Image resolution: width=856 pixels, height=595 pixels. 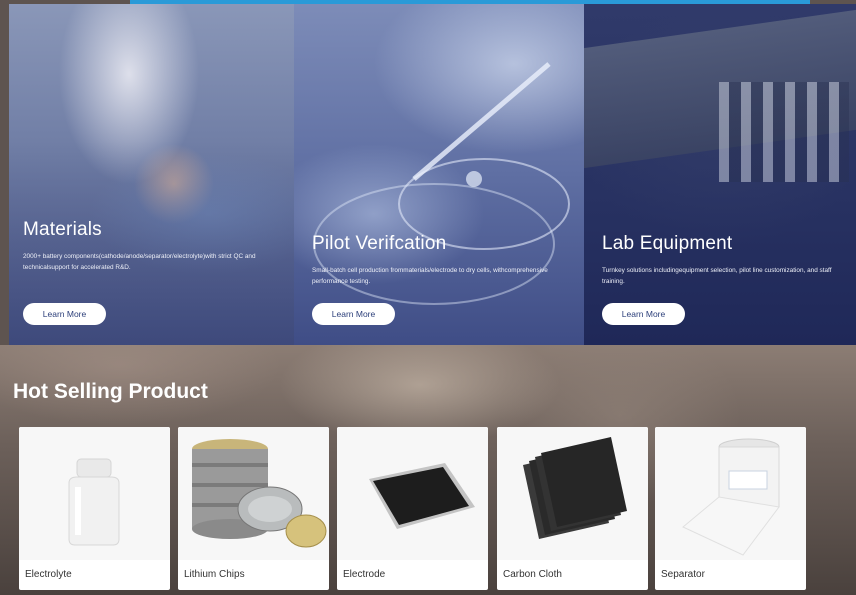 What do you see at coordinates (532, 574) in the screenshot?
I see `product-name: Carbon Cloth` at bounding box center [532, 574].